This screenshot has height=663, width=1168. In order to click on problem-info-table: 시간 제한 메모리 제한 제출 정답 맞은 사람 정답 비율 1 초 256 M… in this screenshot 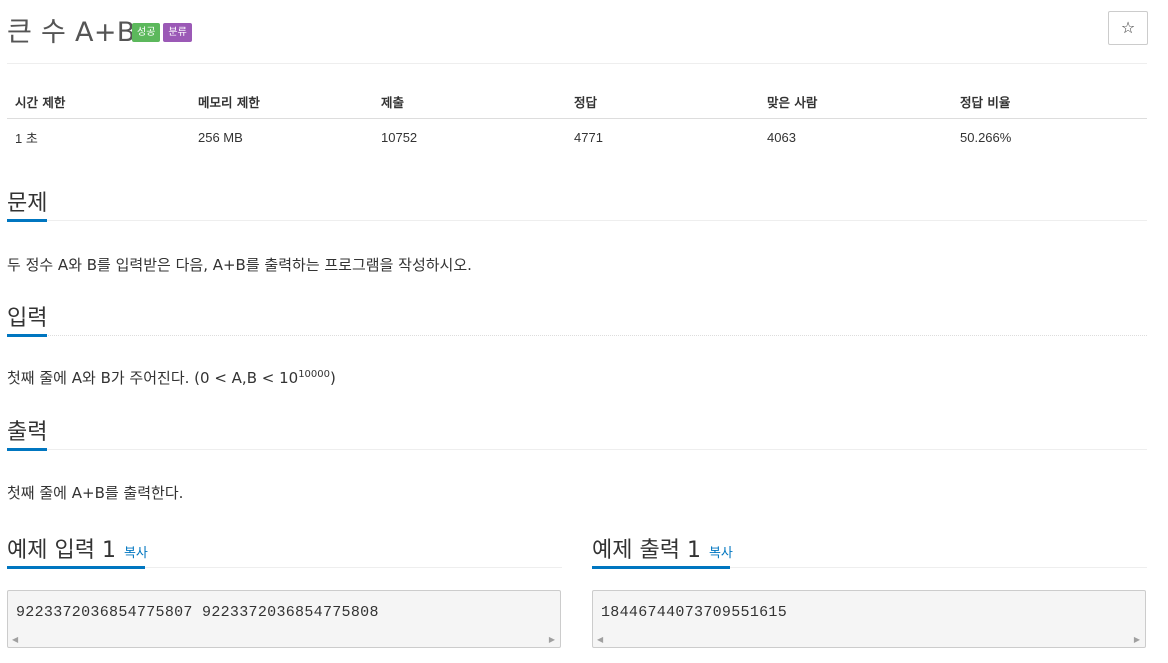, I will do `click(577, 120)`.